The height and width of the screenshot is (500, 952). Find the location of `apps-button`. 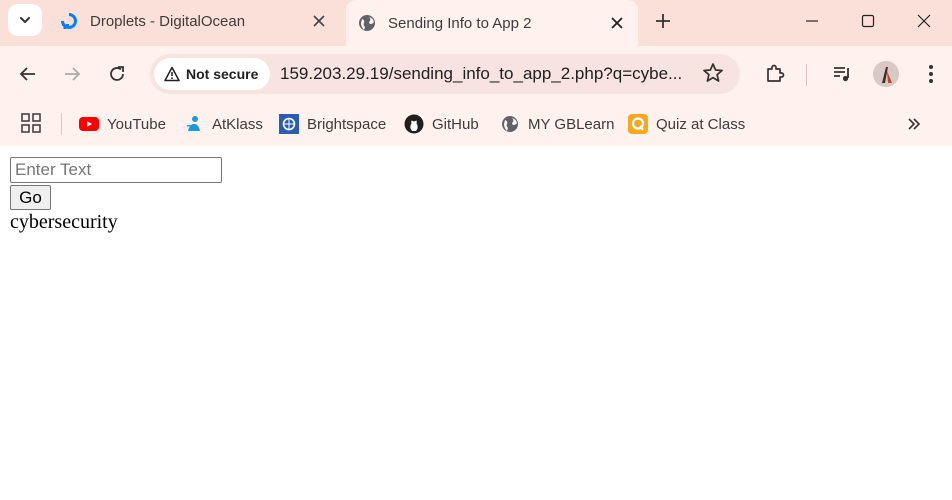

apps-button is located at coordinates (32, 124).